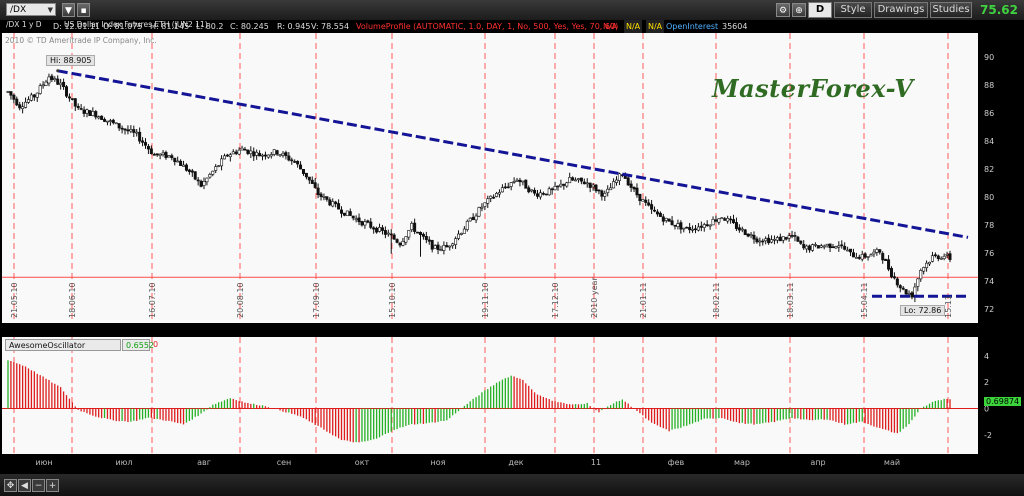  What do you see at coordinates (438, 462) in the screenshot?
I see `month-label: ноя` at bounding box center [438, 462].